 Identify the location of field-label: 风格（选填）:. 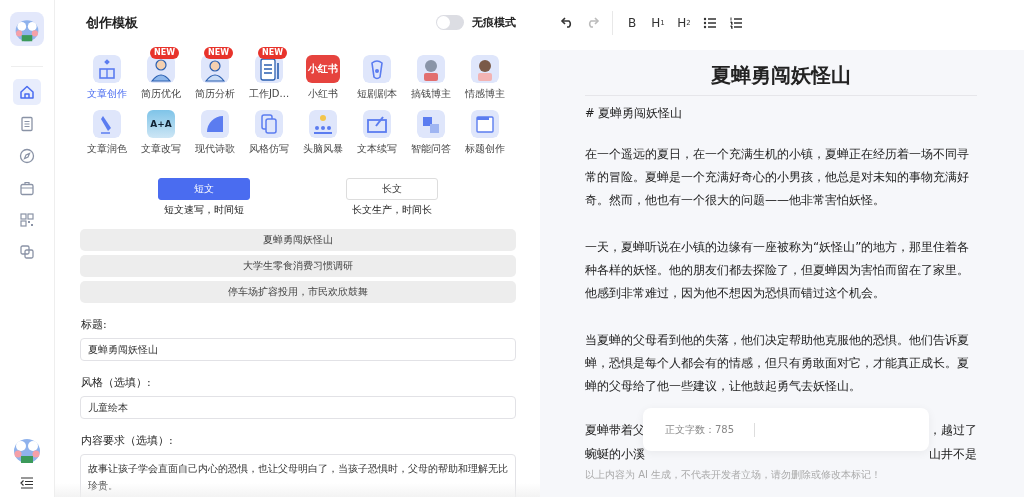
(116, 382).